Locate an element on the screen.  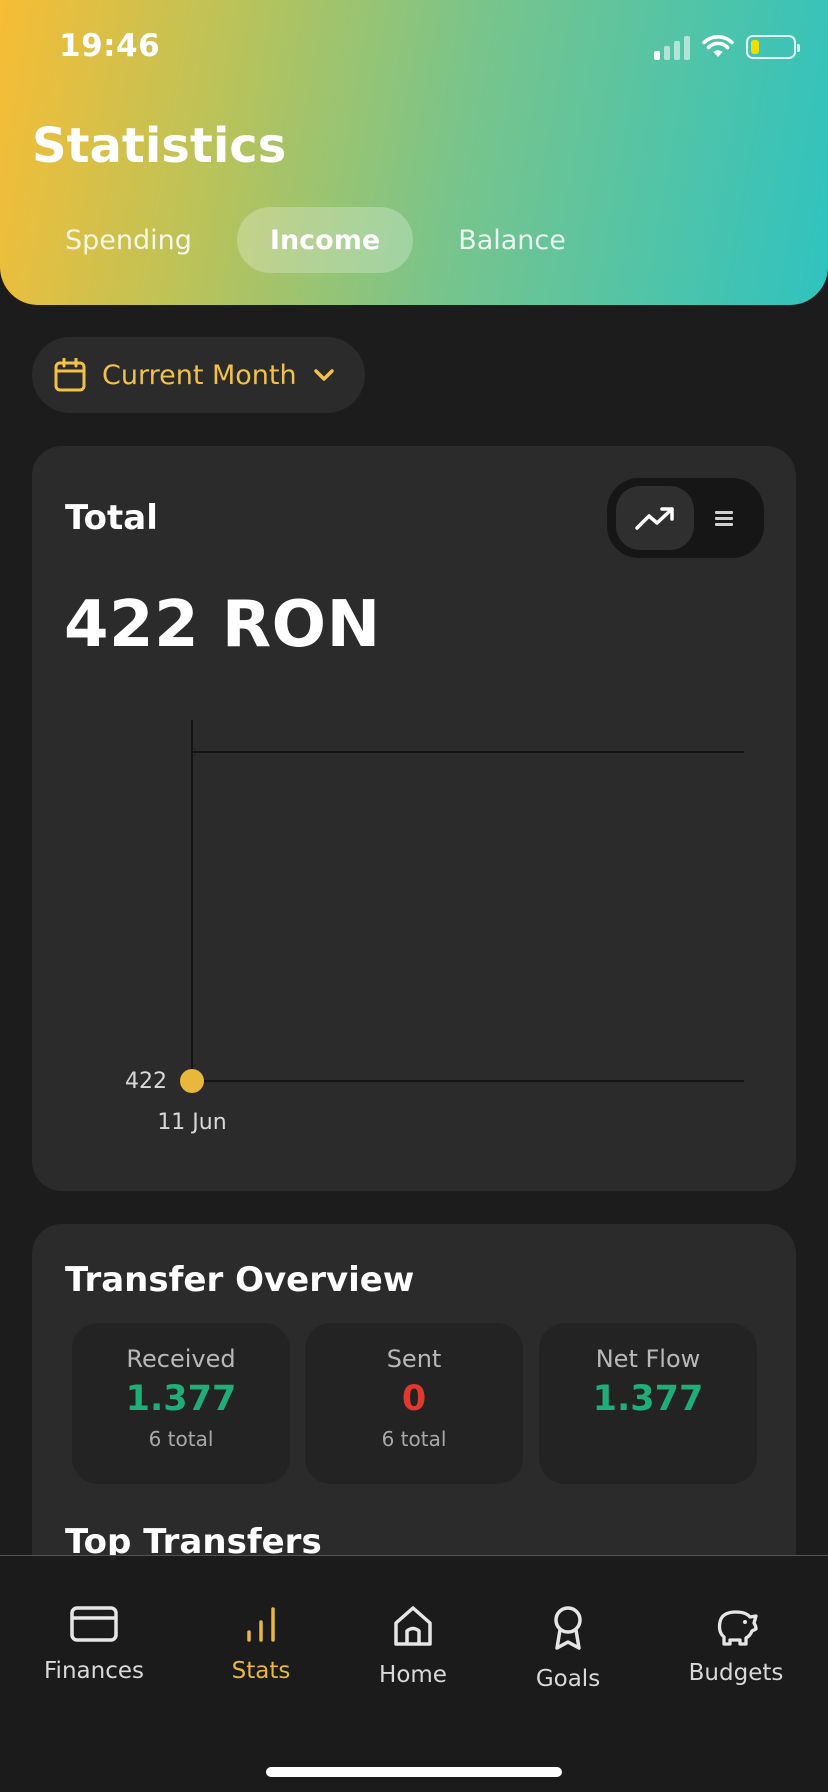
nav-label: Goals is located at coordinates (568, 1679).